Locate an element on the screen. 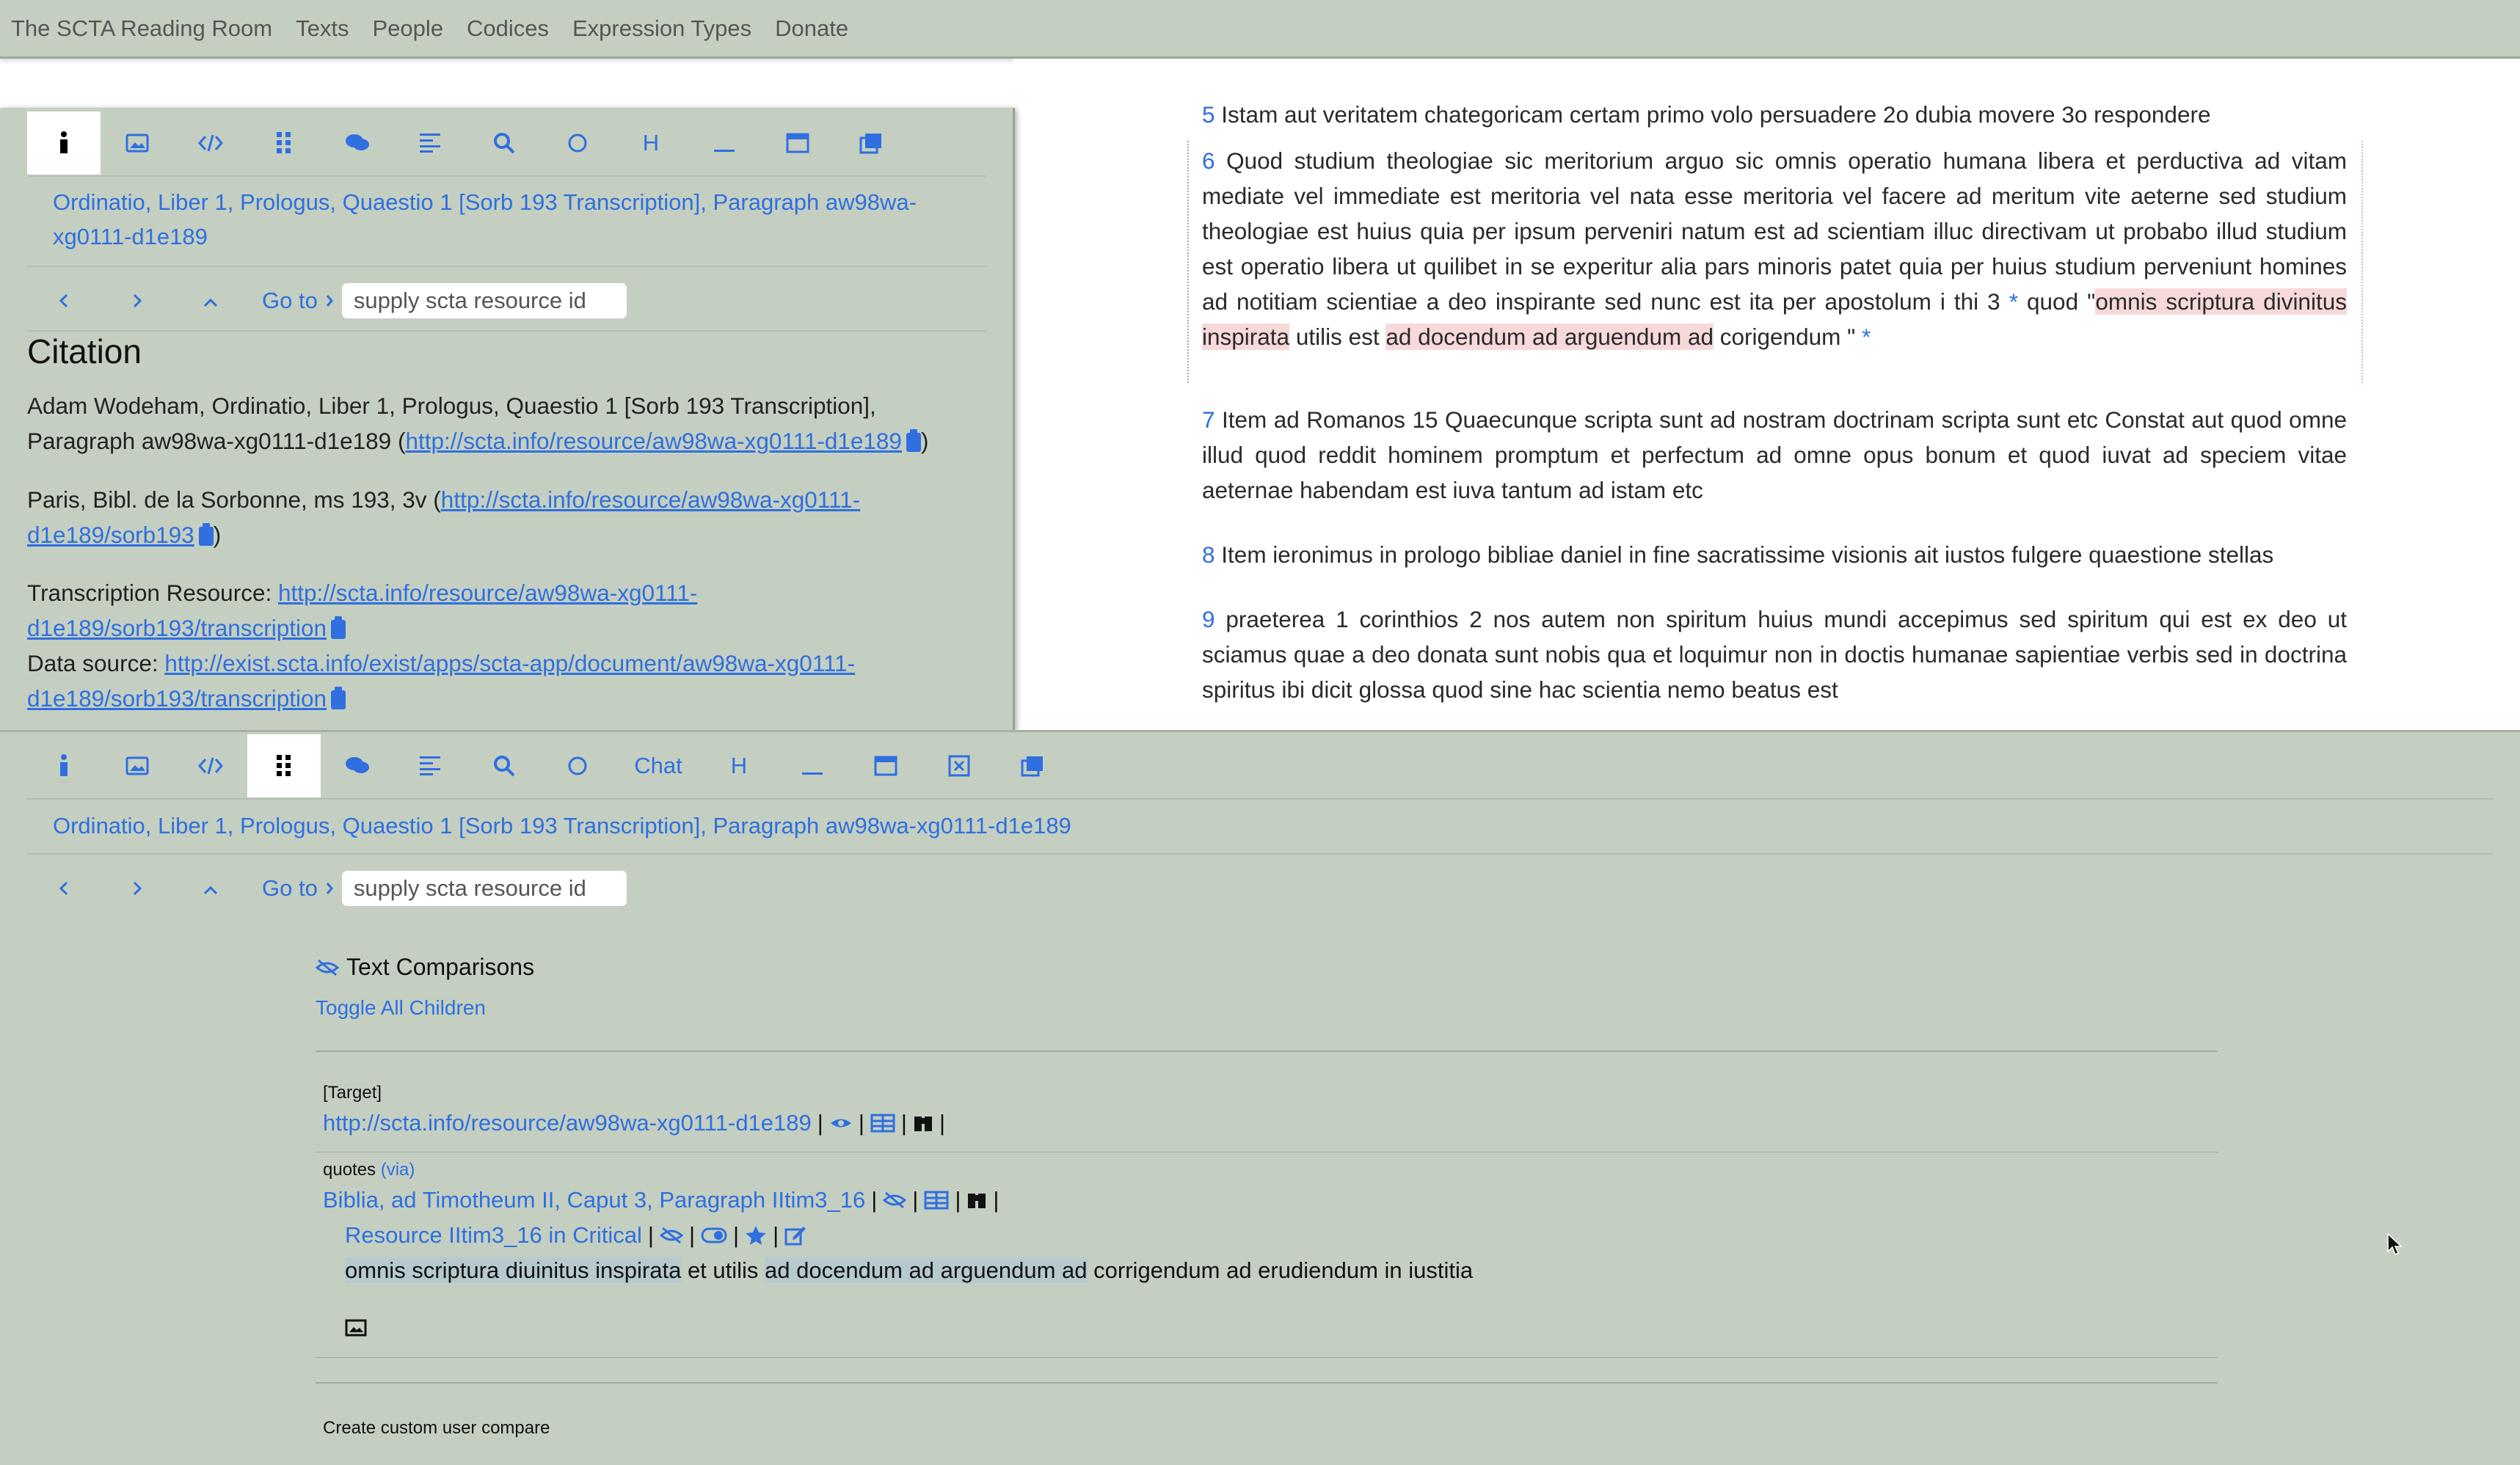  paragraph-number: 9 is located at coordinates (1208, 619).